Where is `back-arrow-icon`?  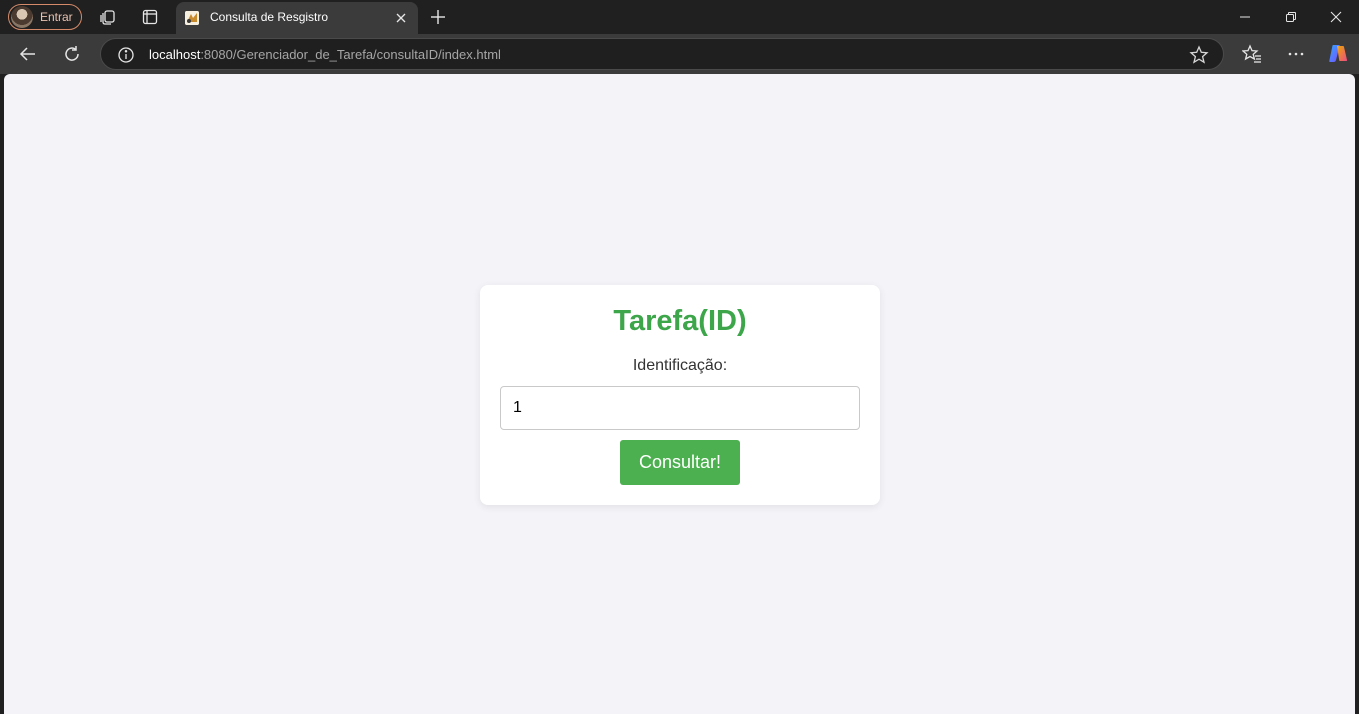
back-arrow-icon is located at coordinates (28, 54).